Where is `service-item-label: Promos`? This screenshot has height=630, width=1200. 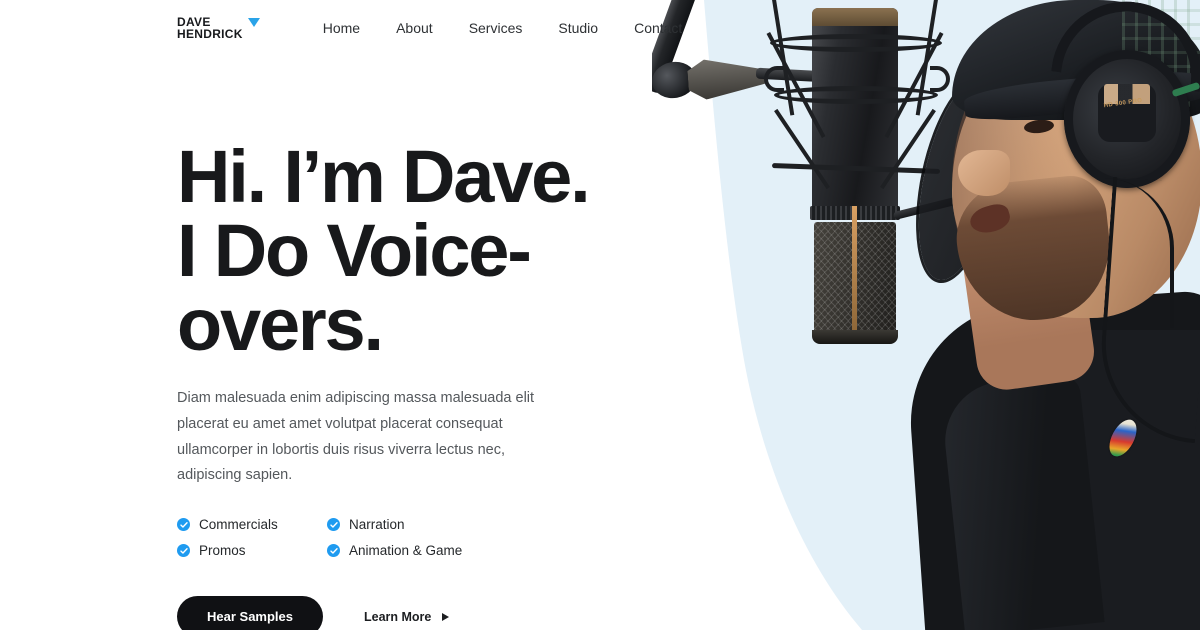
service-item-label: Promos is located at coordinates (222, 551).